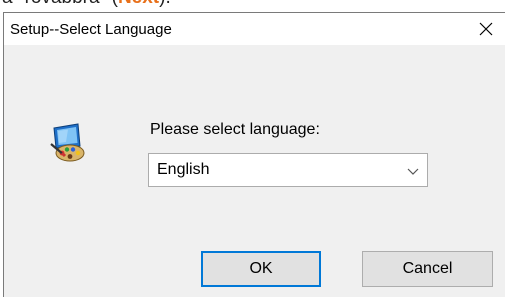  What do you see at coordinates (138, 4) in the screenshot?
I see `accent-word: Next` at bounding box center [138, 4].